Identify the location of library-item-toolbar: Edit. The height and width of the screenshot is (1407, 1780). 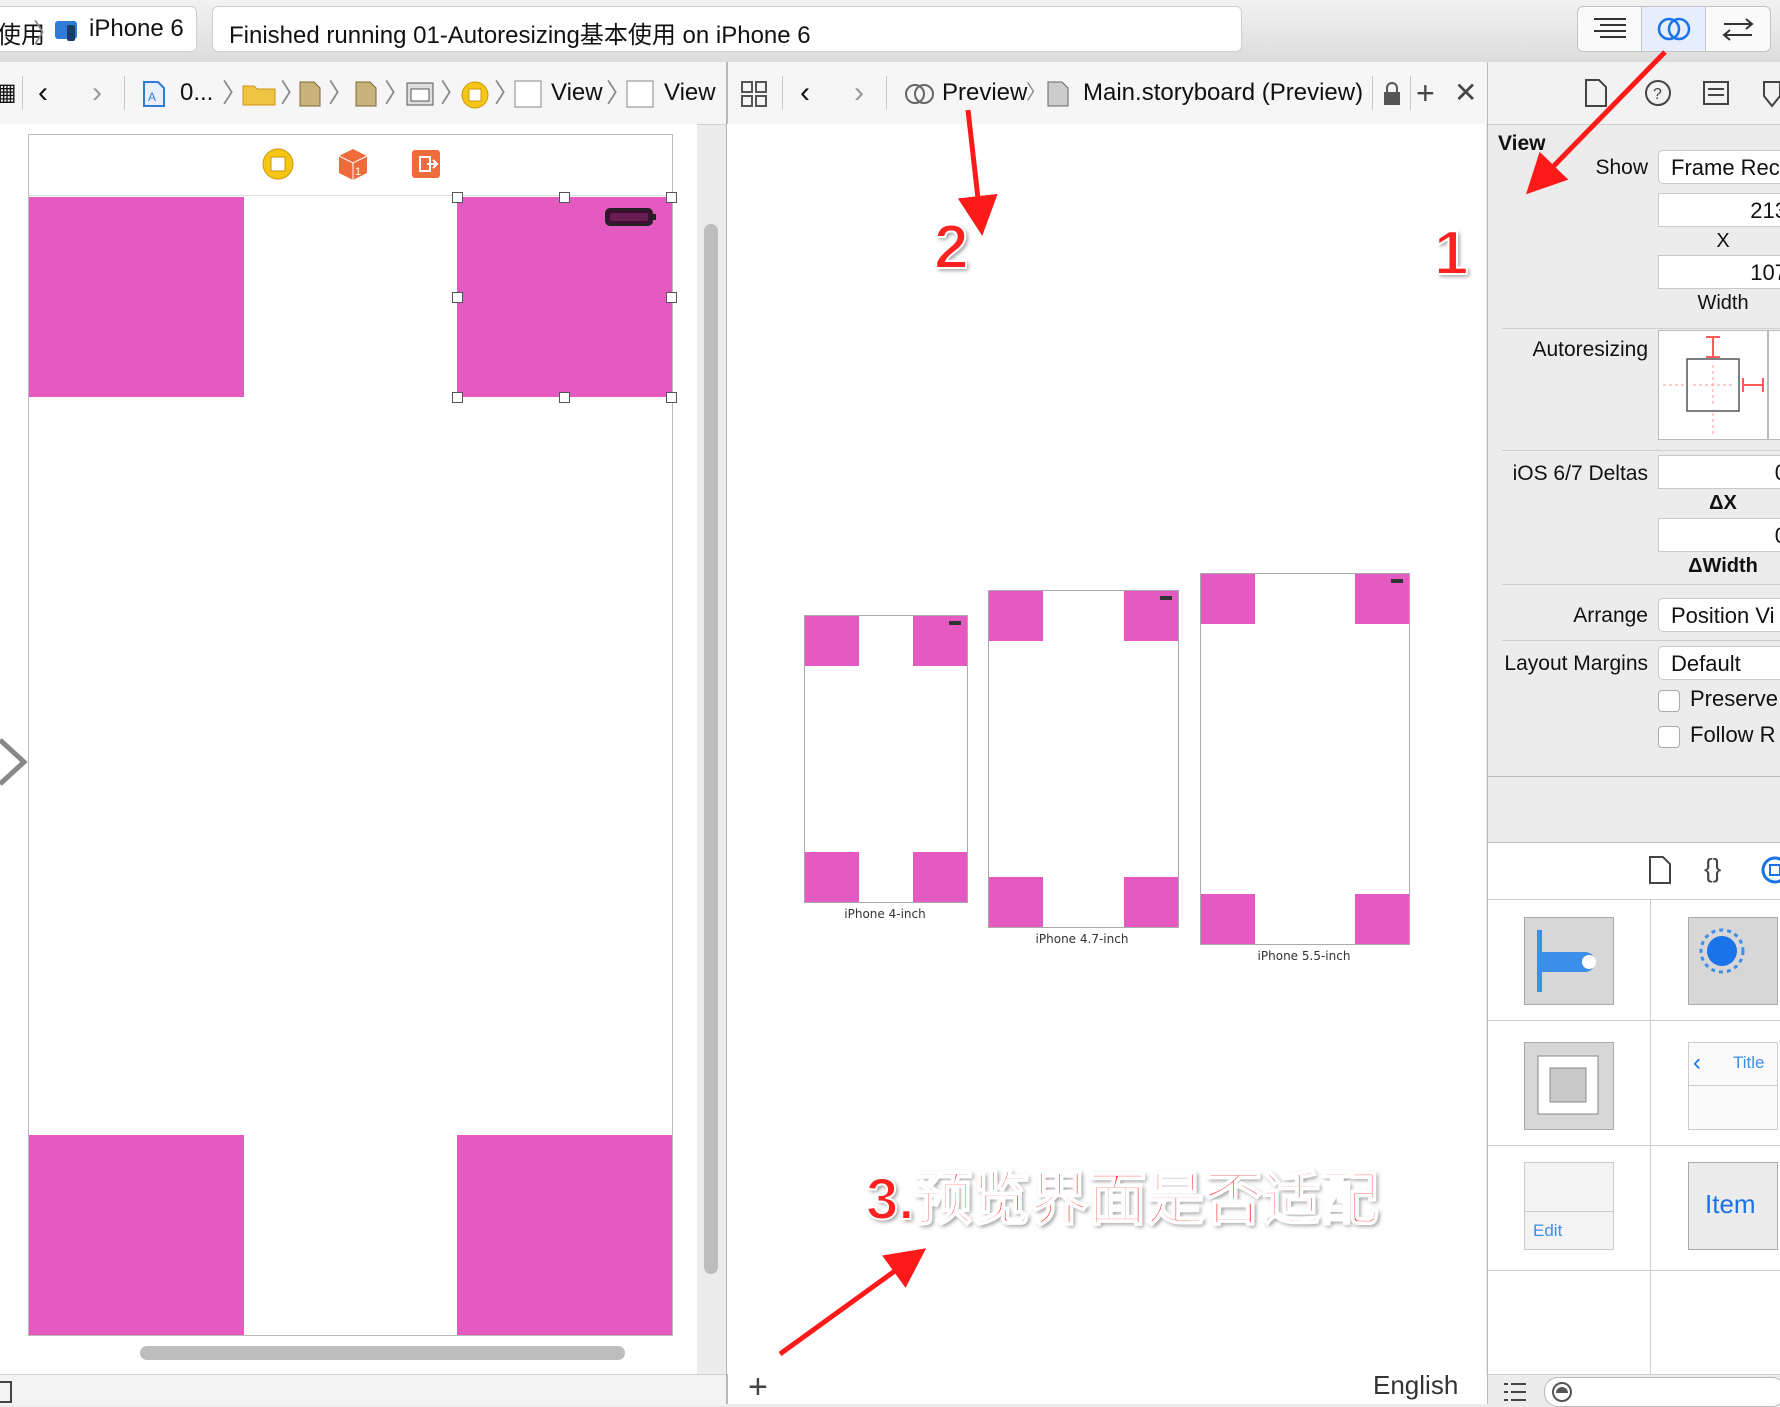
(1569, 1206).